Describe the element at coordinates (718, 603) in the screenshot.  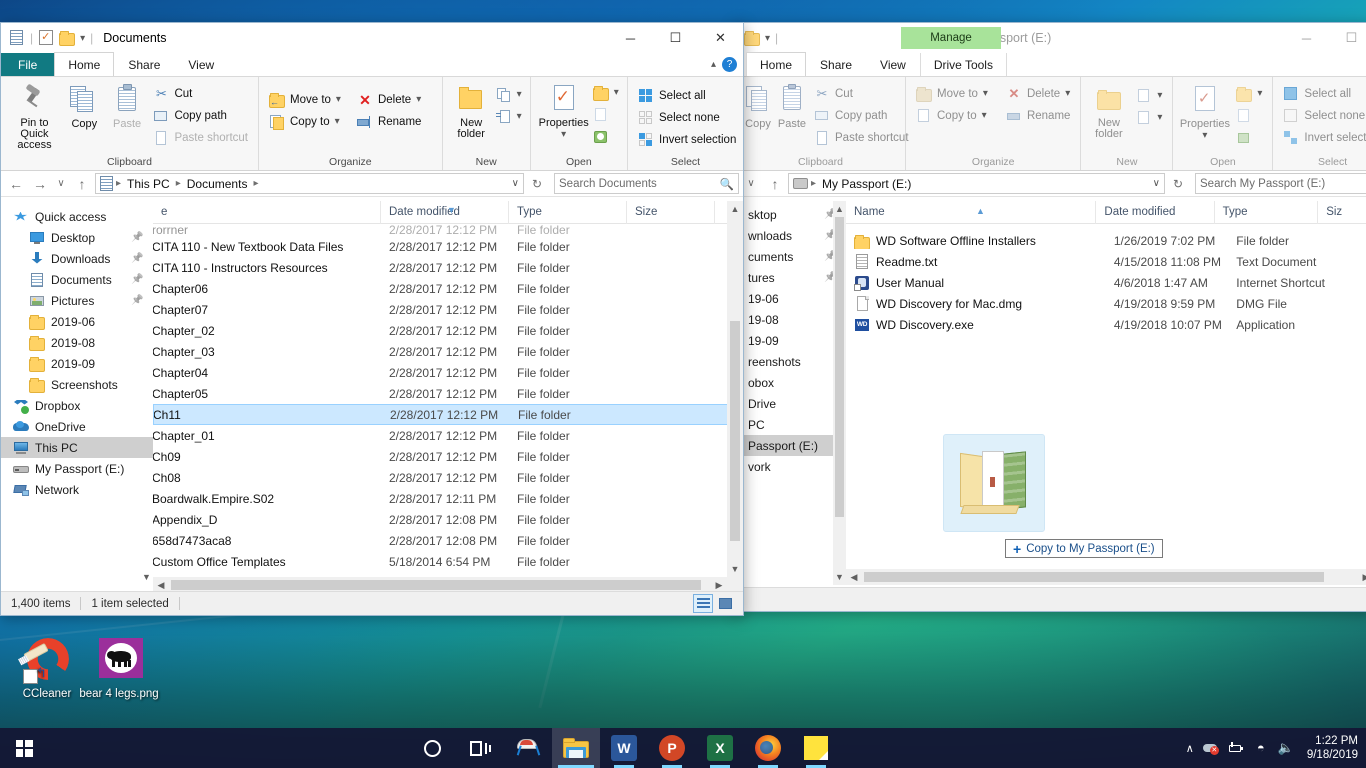
I see `view-buttons` at that location.